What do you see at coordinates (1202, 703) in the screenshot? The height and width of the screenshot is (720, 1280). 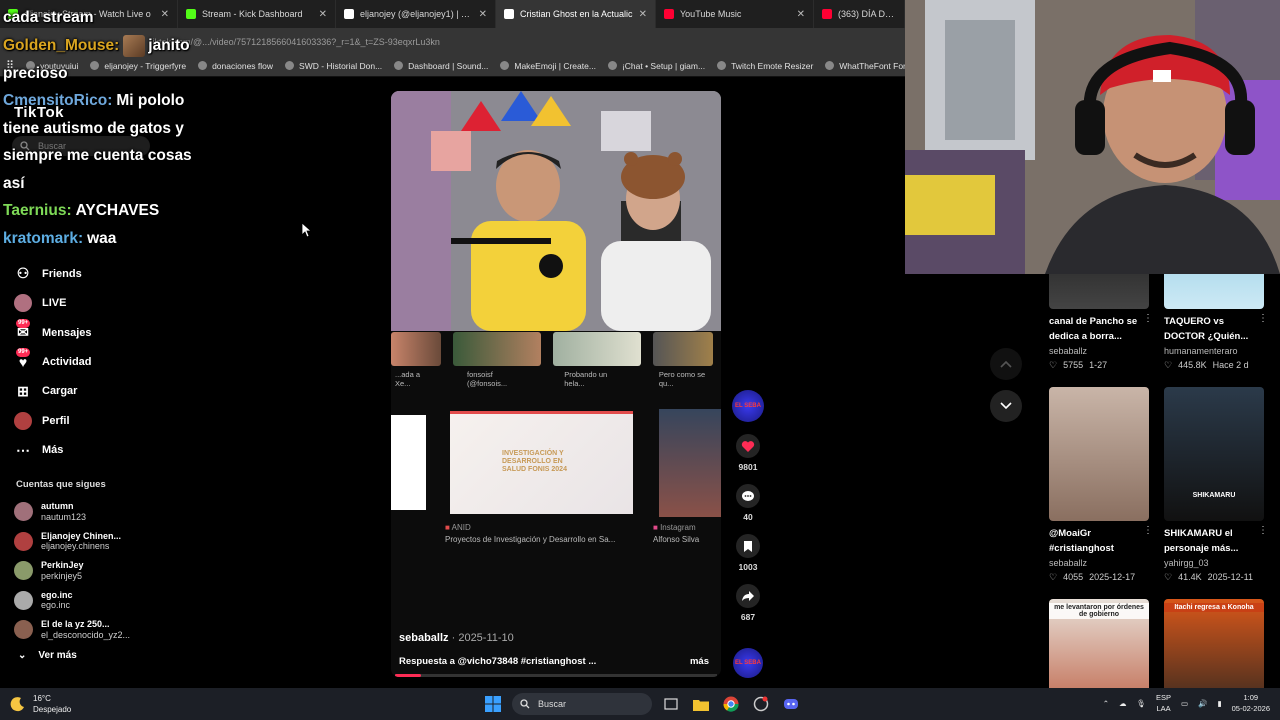 I see `volume-icon: 🔊` at bounding box center [1202, 703].